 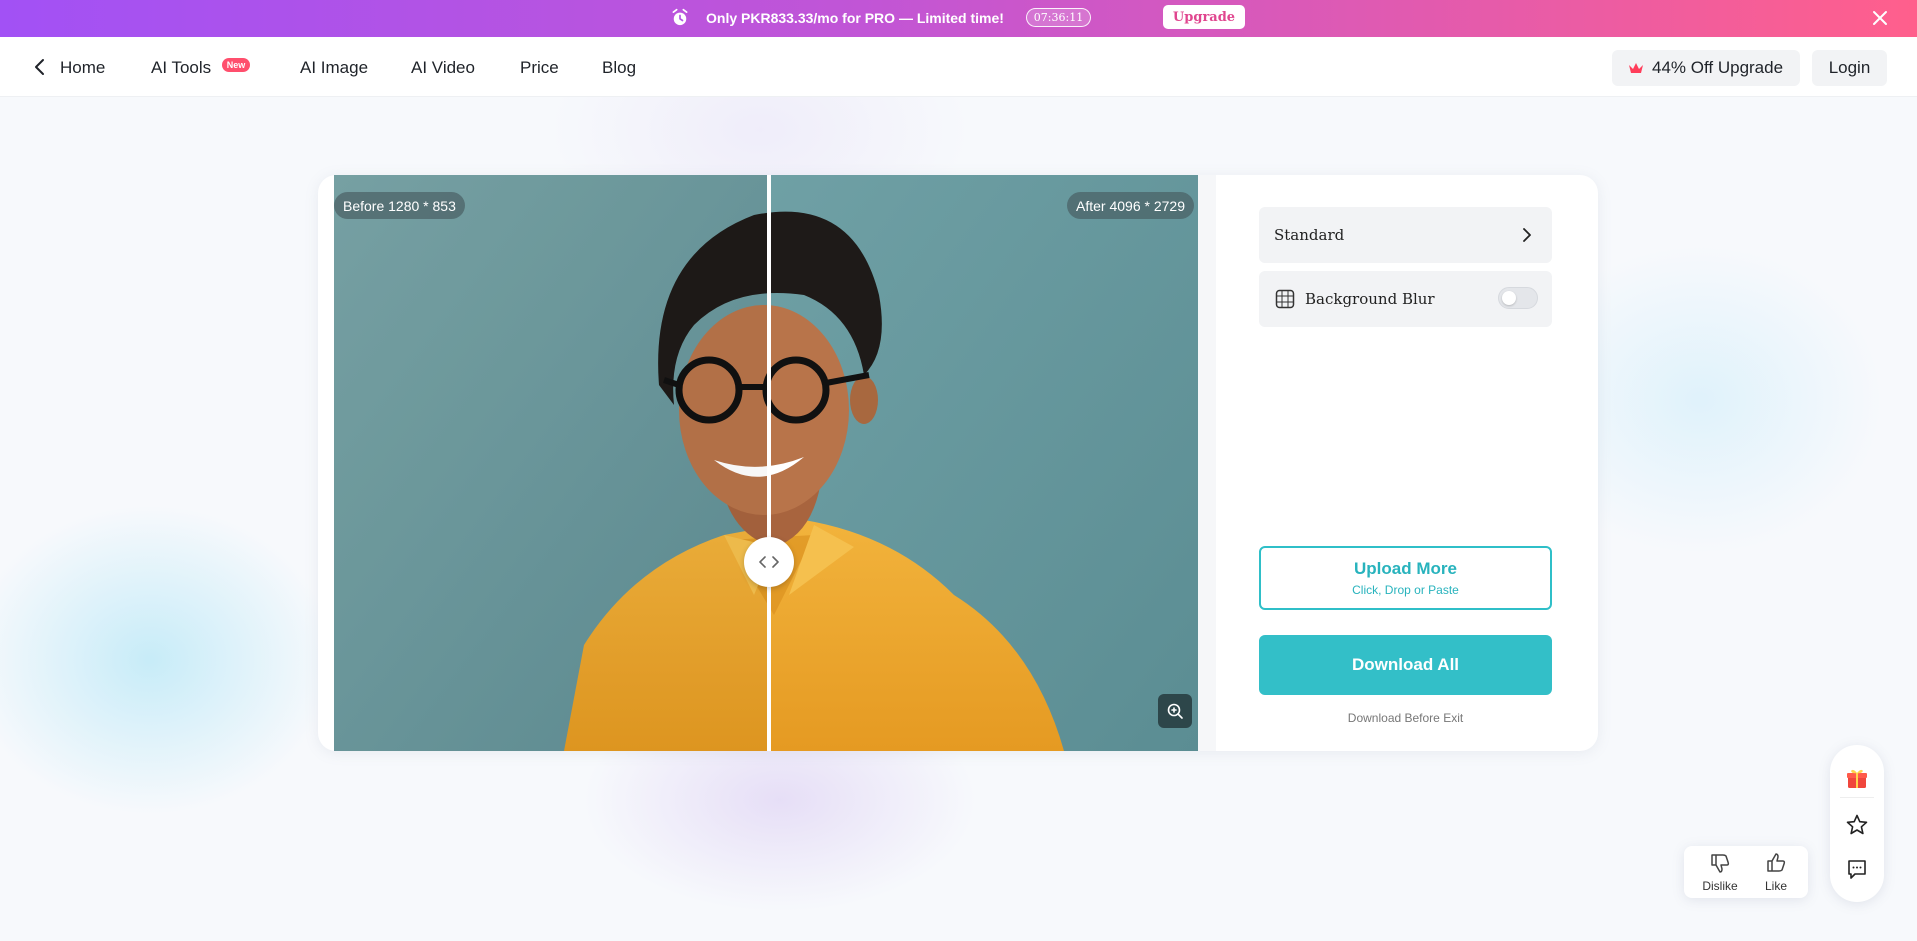 What do you see at coordinates (1405, 665) in the screenshot?
I see `download-all-button: Download All` at bounding box center [1405, 665].